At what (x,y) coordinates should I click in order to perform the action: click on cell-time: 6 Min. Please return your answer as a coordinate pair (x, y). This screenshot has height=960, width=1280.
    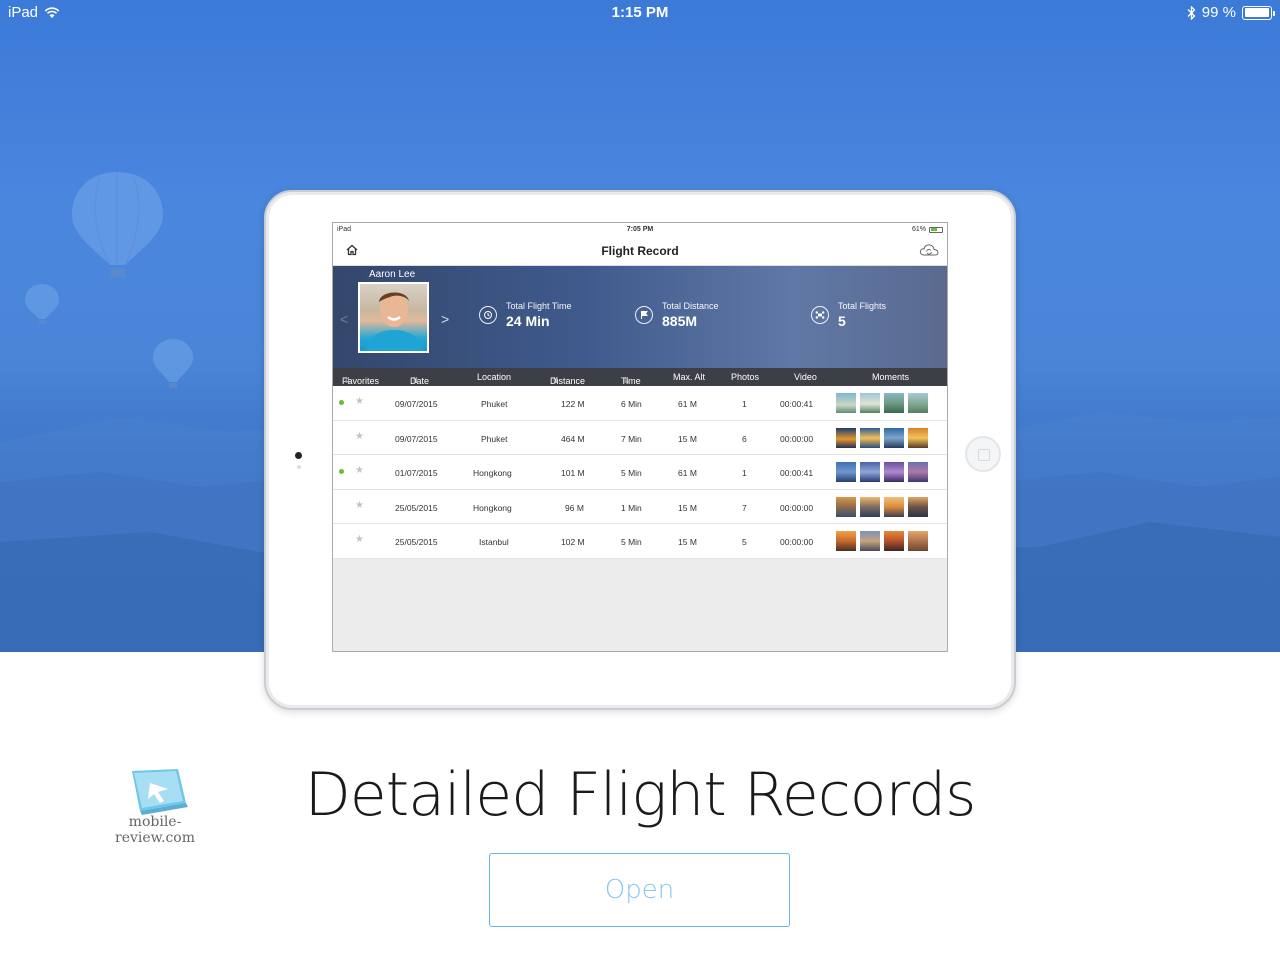
    Looking at the image, I should click on (631, 404).